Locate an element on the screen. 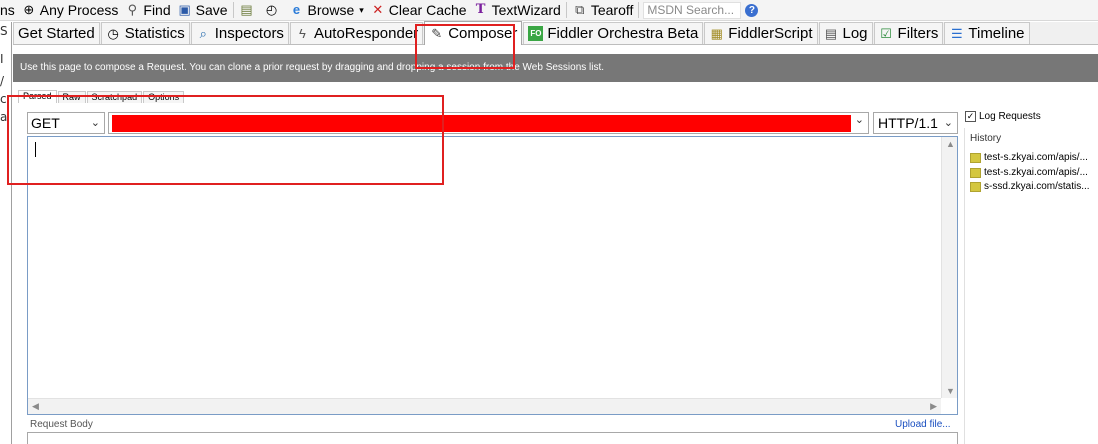 The height and width of the screenshot is (444, 1098). left-fragment: / is located at coordinates (2, 81).